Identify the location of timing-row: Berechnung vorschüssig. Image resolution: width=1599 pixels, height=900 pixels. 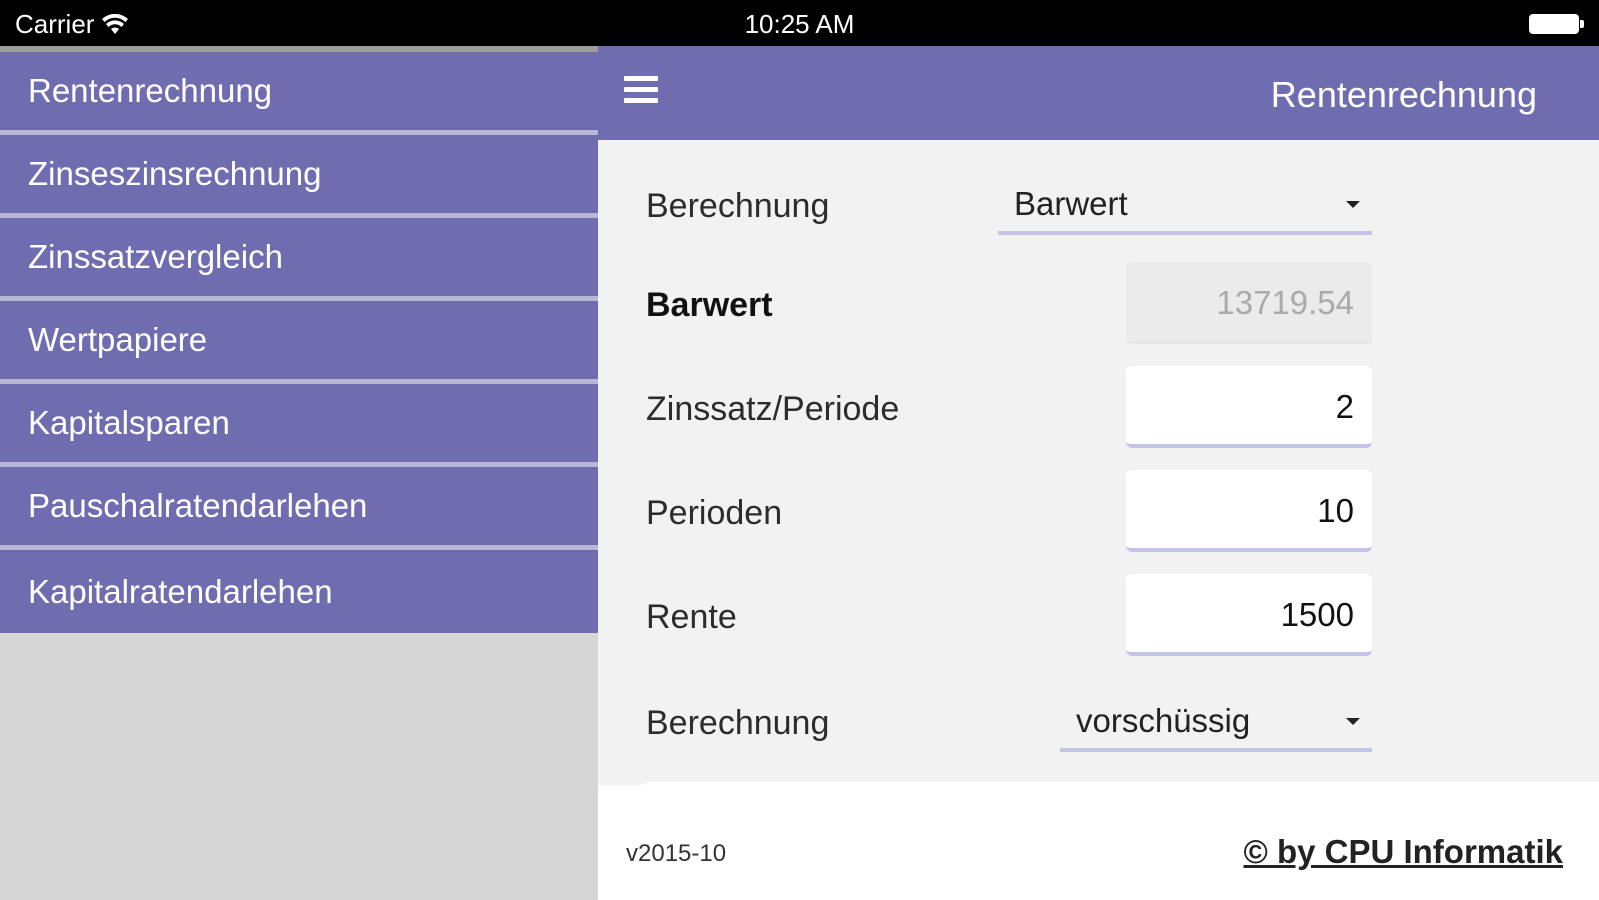
(1098, 727).